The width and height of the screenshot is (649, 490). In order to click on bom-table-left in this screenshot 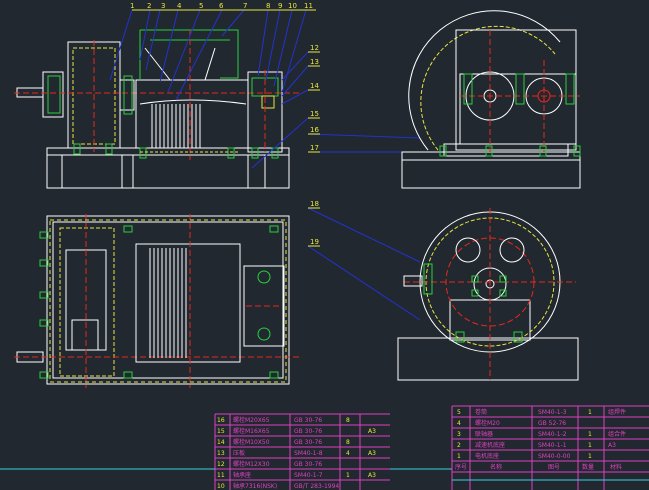, I will do `click(226, 451)`.